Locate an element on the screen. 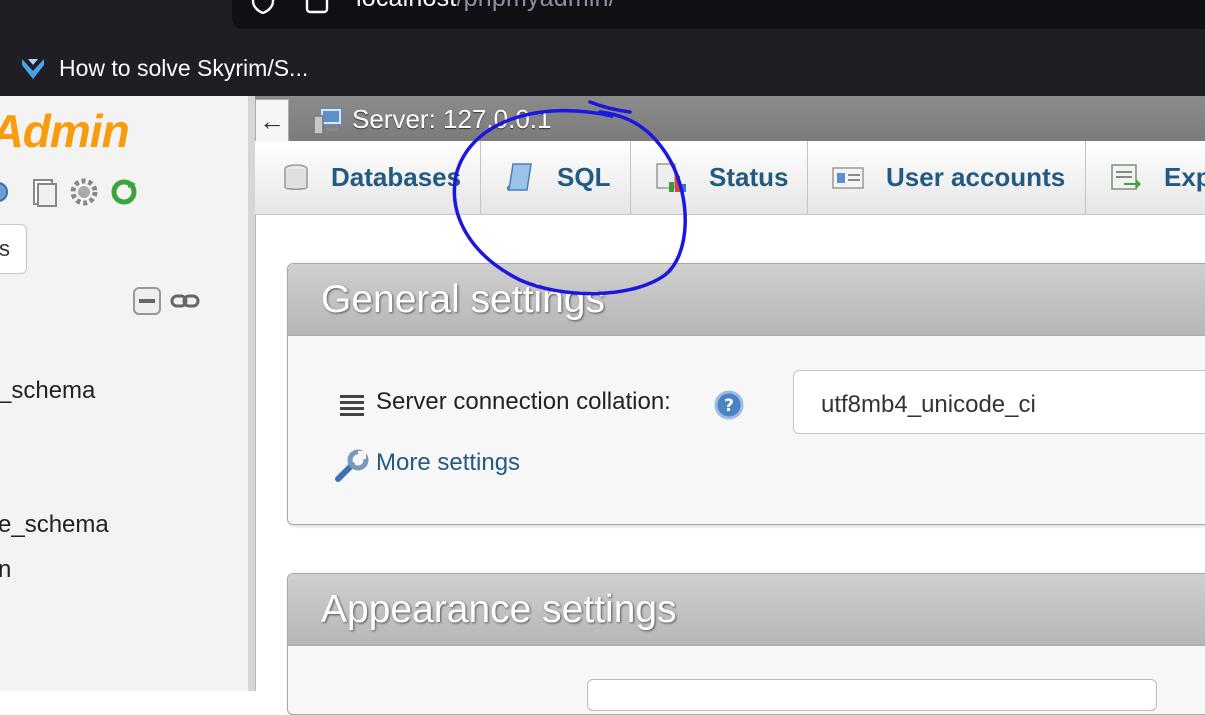 The width and height of the screenshot is (1205, 715). tab-user-accounts-label: User accounts is located at coordinates (976, 177).